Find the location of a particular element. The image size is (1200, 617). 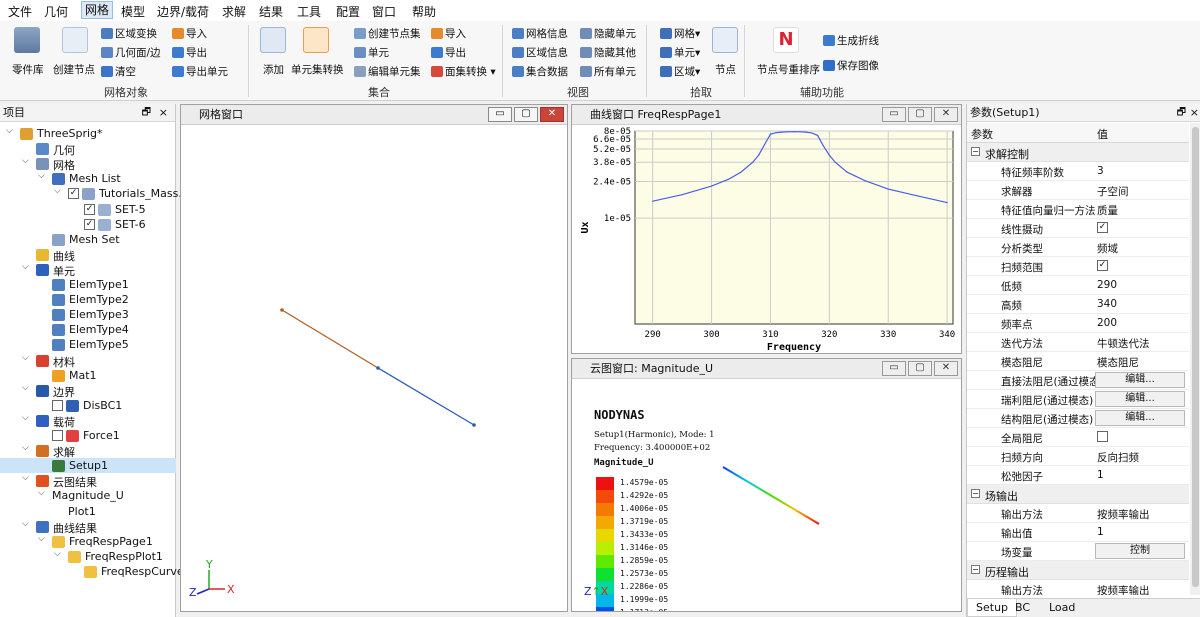

elem-button: 单元 is located at coordinates (371, 52).